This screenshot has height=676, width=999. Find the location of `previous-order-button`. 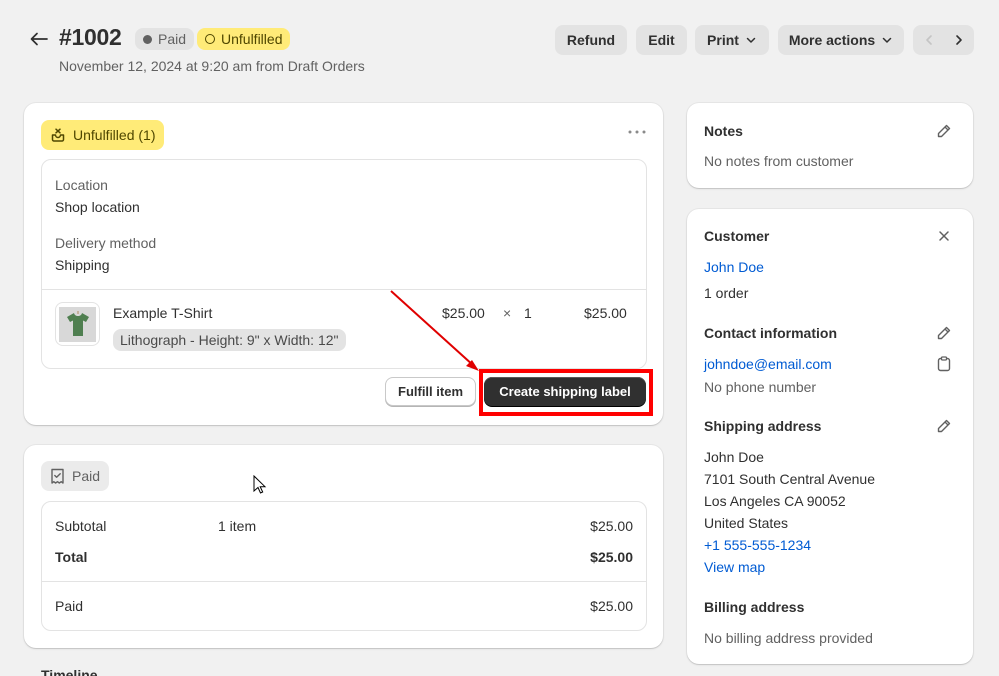

previous-order-button is located at coordinates (929, 40).